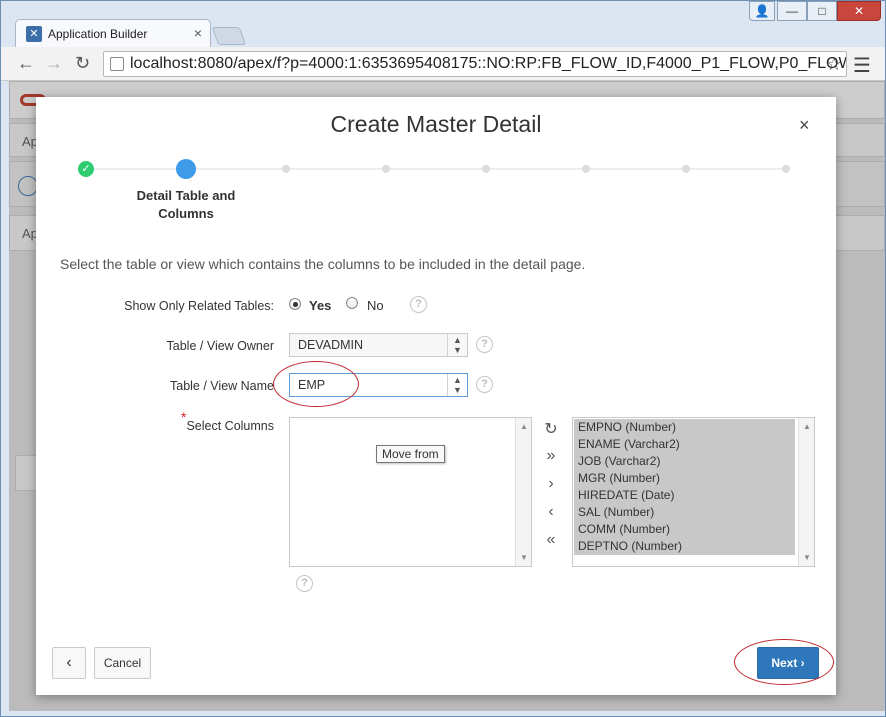 The image size is (886, 717). I want to click on column-option: JOB (Varchar2), so click(684, 461).